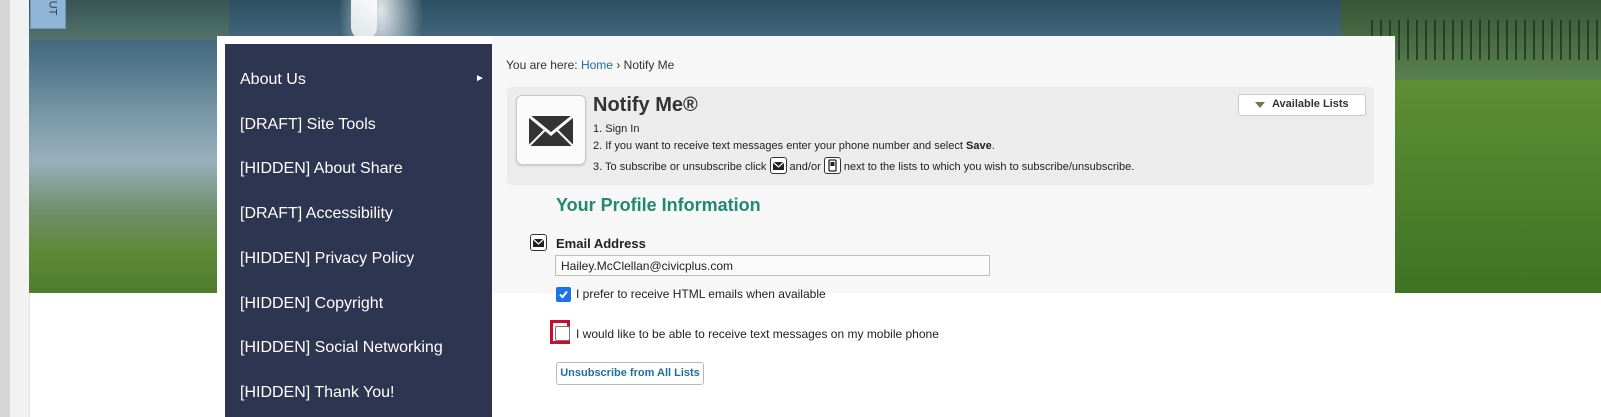 Image resolution: width=1601 pixels, height=417 pixels. I want to click on hero-lawn, so click(1486, 186).